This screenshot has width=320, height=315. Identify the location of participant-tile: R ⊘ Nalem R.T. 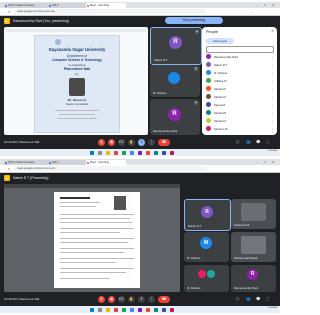
(176, 46).